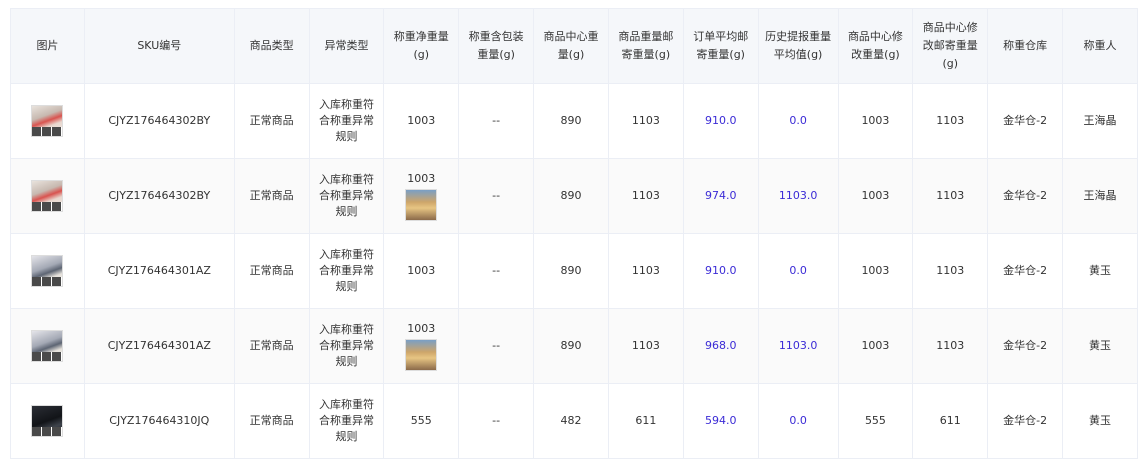 The width and height of the screenshot is (1138, 465). Describe the element at coordinates (159, 46) in the screenshot. I see `col-header-sku: SKU编号` at that location.